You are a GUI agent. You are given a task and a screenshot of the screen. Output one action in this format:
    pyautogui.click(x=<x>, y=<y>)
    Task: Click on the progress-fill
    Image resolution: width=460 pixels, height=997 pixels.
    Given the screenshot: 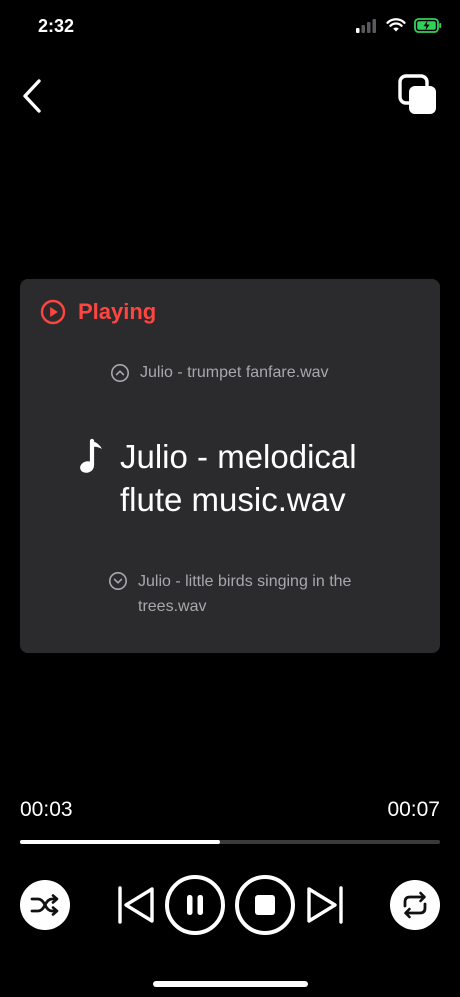 What is the action you would take?
    pyautogui.click(x=120, y=842)
    